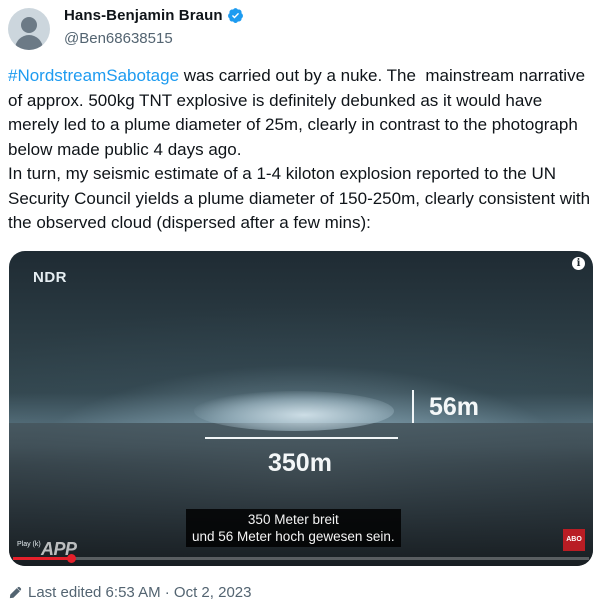 Image resolution: width=600 pixels, height=606 pixels. I want to click on explosion-cloud, so click(294, 411).